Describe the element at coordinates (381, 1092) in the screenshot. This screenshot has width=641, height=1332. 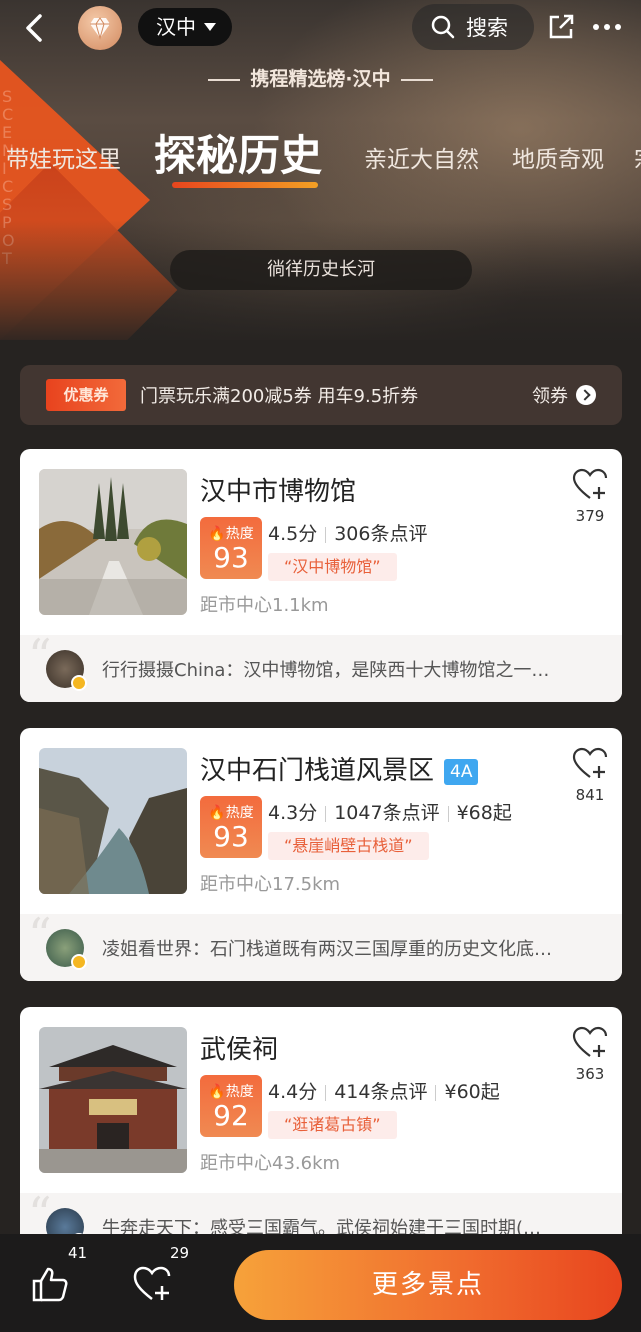
I see `review-count: 414条点评` at that location.